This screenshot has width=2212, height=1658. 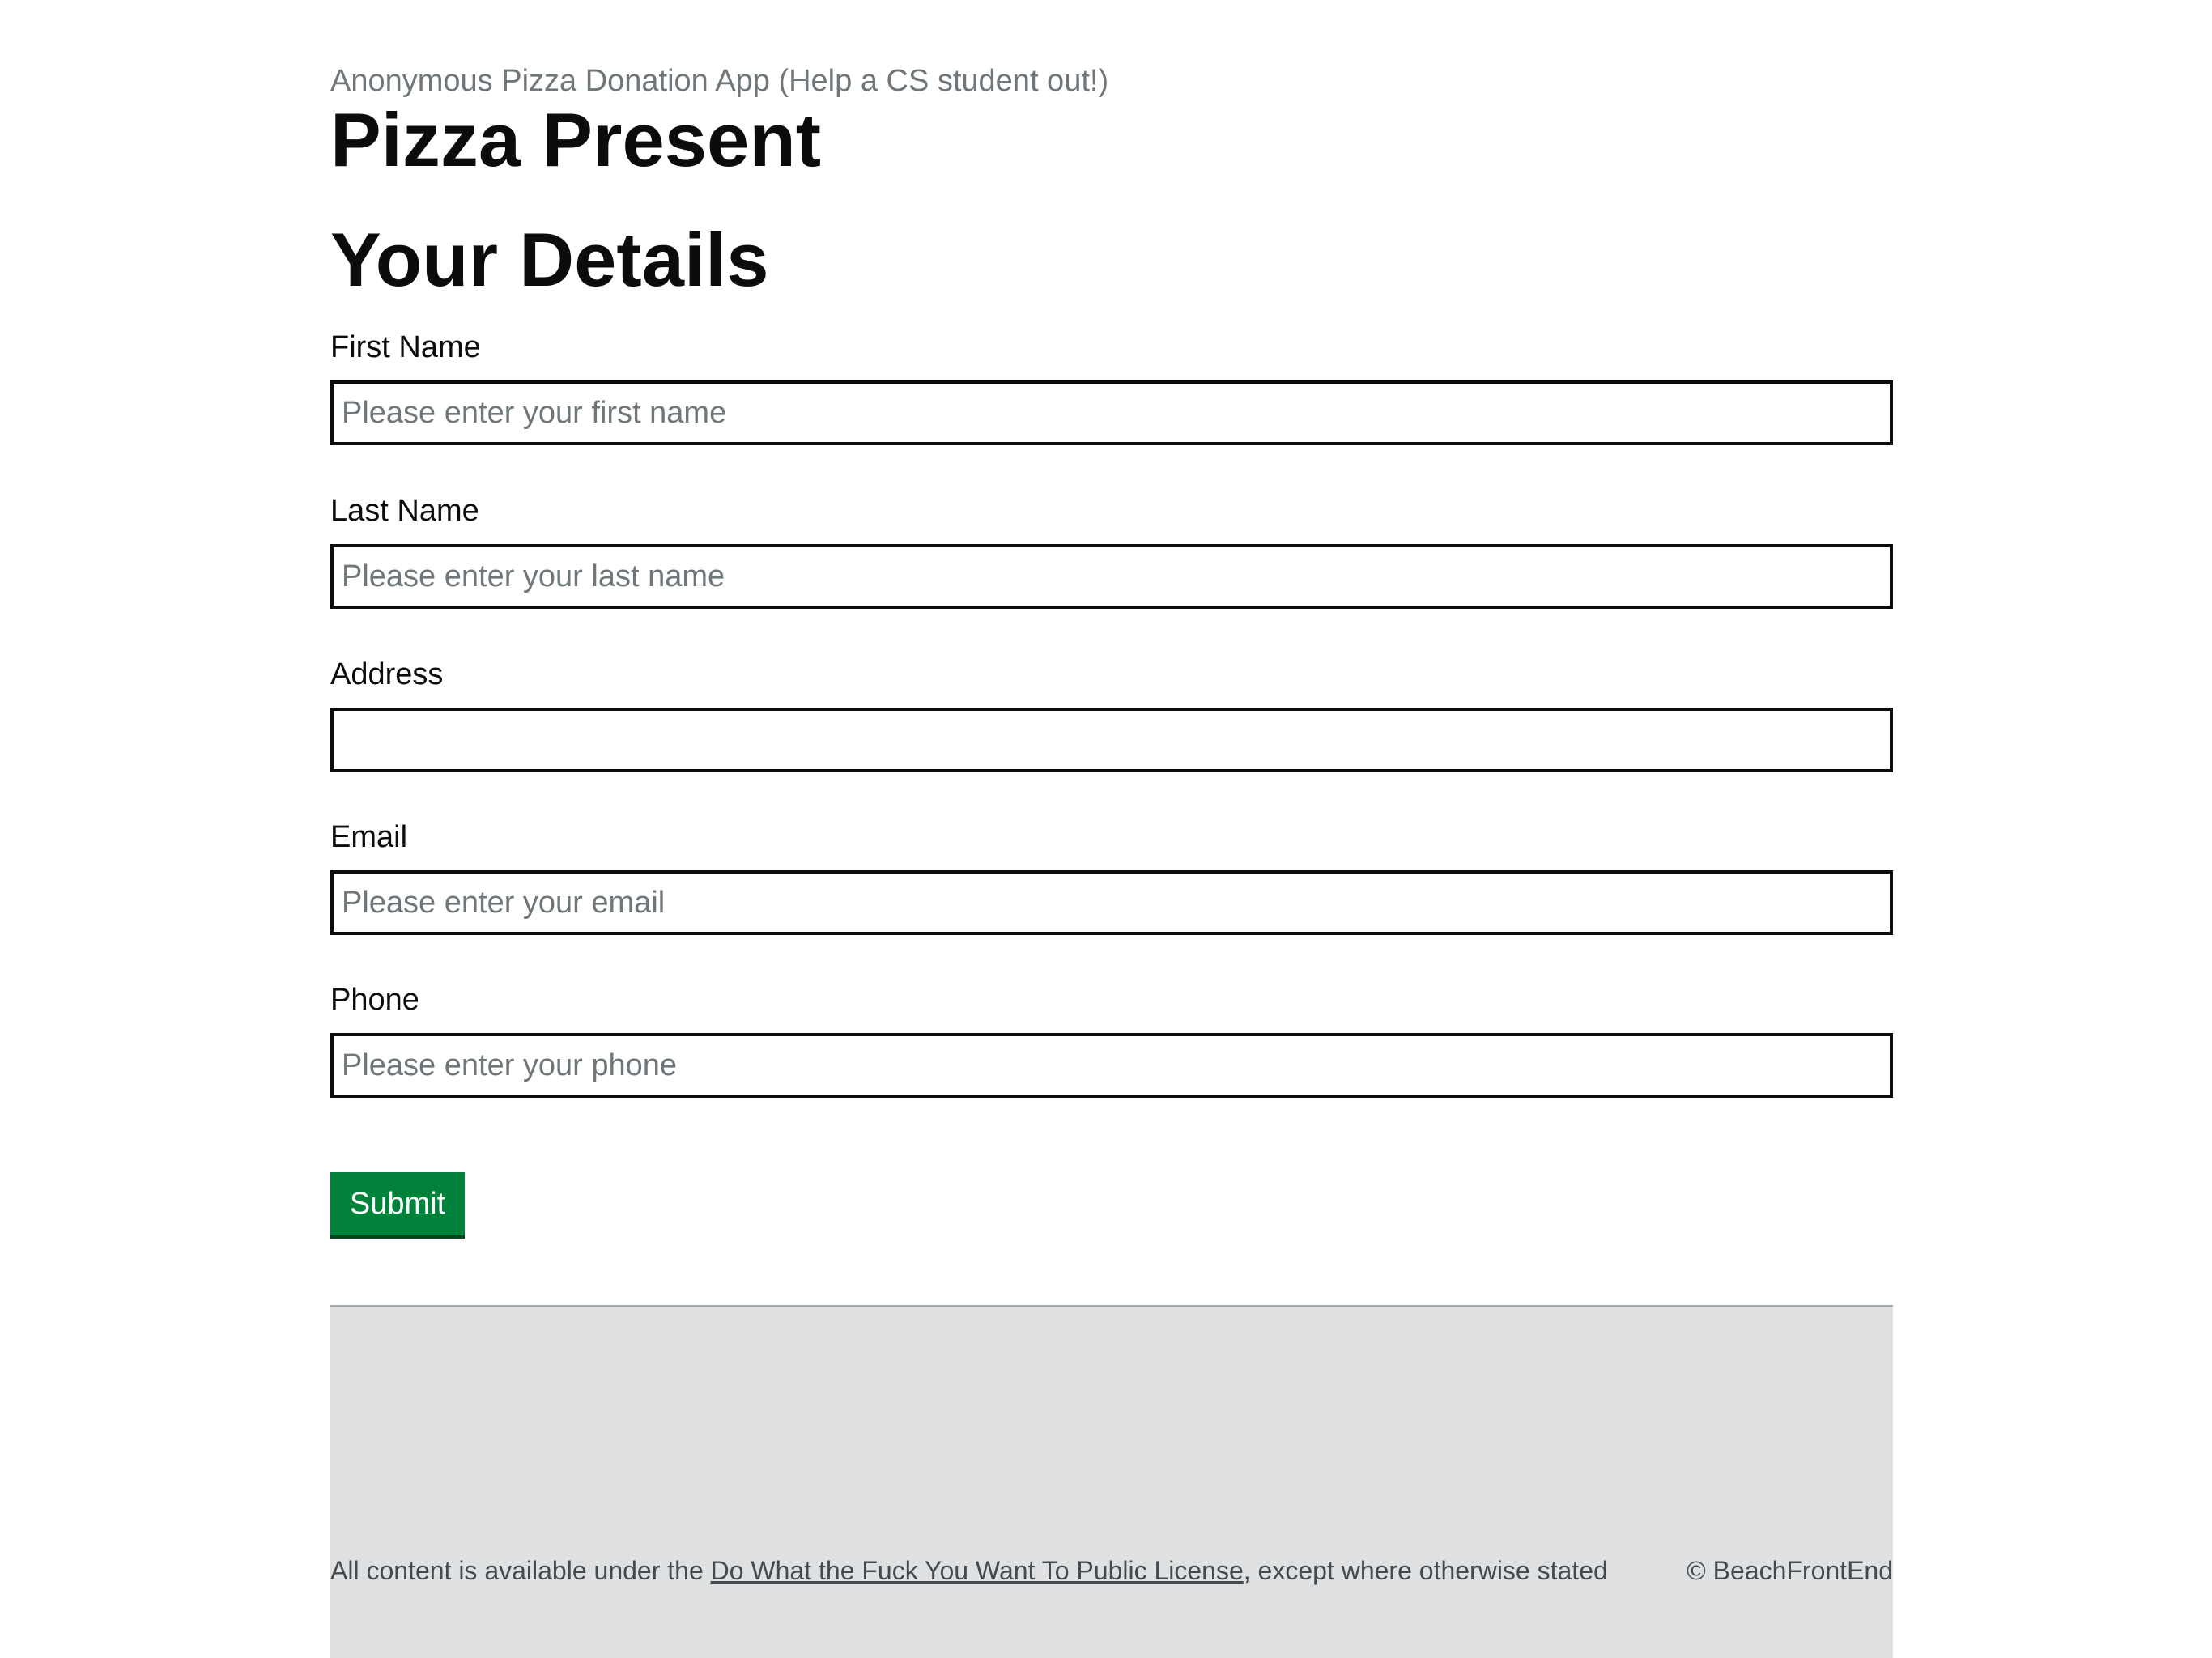 What do you see at coordinates (405, 511) in the screenshot?
I see `last-name-label: Last Name` at bounding box center [405, 511].